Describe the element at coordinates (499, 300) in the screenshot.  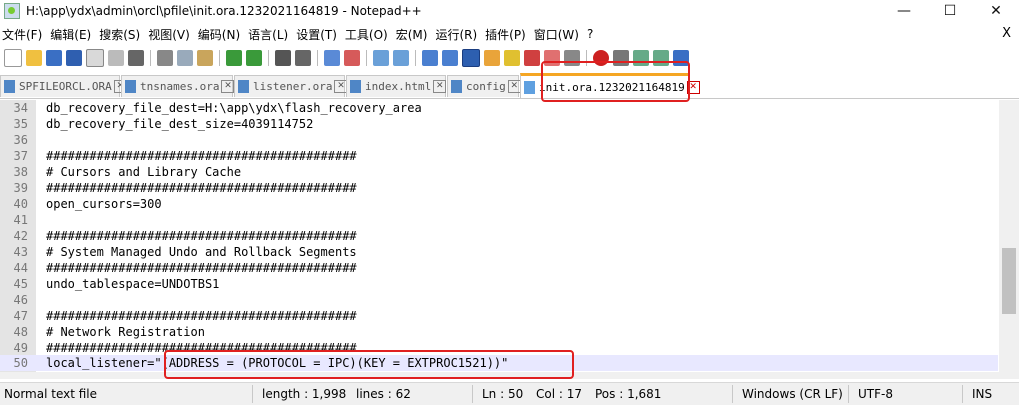
I see `code-line: 46` at that location.